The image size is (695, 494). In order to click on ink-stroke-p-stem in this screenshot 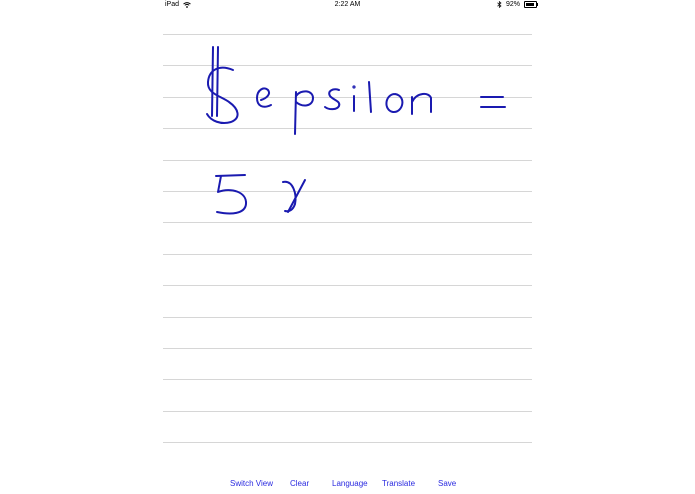, I will do `click(295, 113)`.